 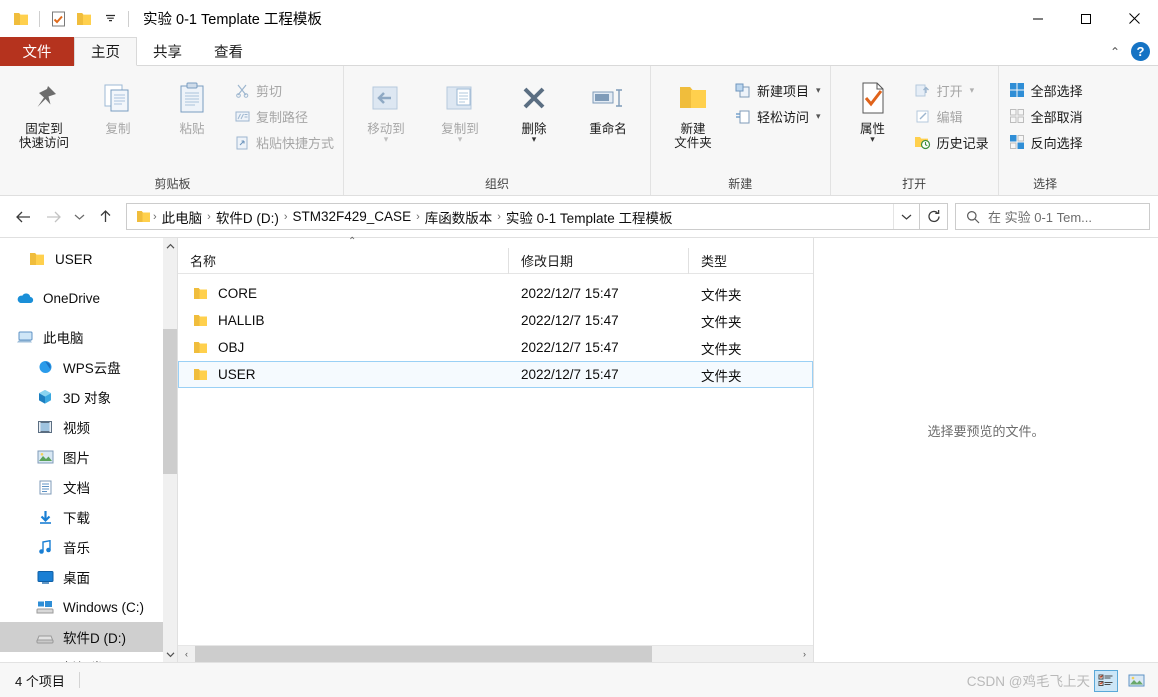 I want to click on new-folder-label-line2: 文件夹, so click(x=693, y=143).